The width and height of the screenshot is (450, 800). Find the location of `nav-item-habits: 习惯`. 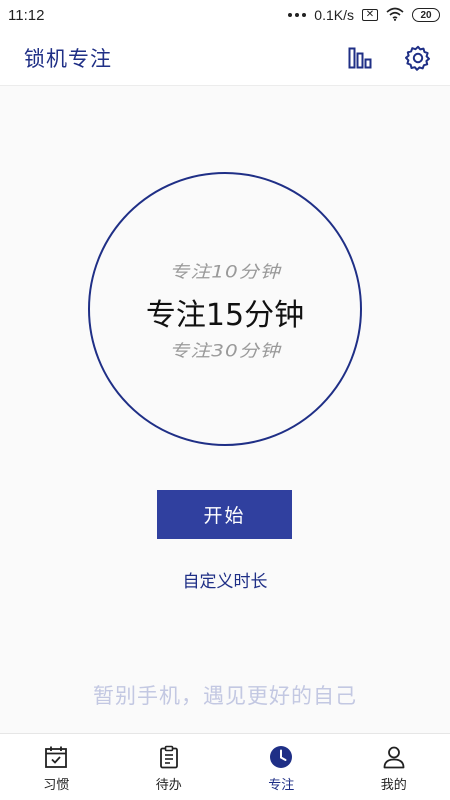

nav-item-habits: 习惯 is located at coordinates (56, 767).